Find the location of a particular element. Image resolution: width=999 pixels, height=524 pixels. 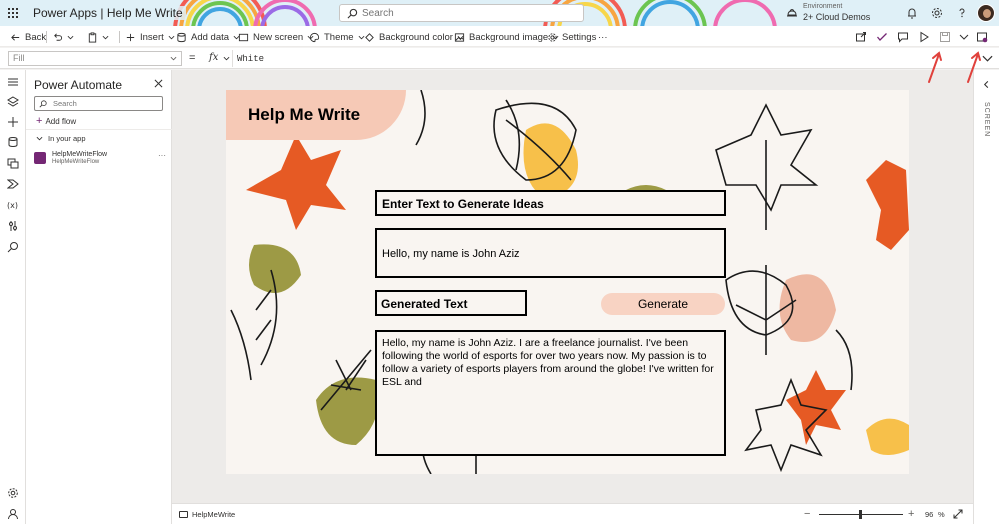

copy-button is located at coordinates (98, 37).